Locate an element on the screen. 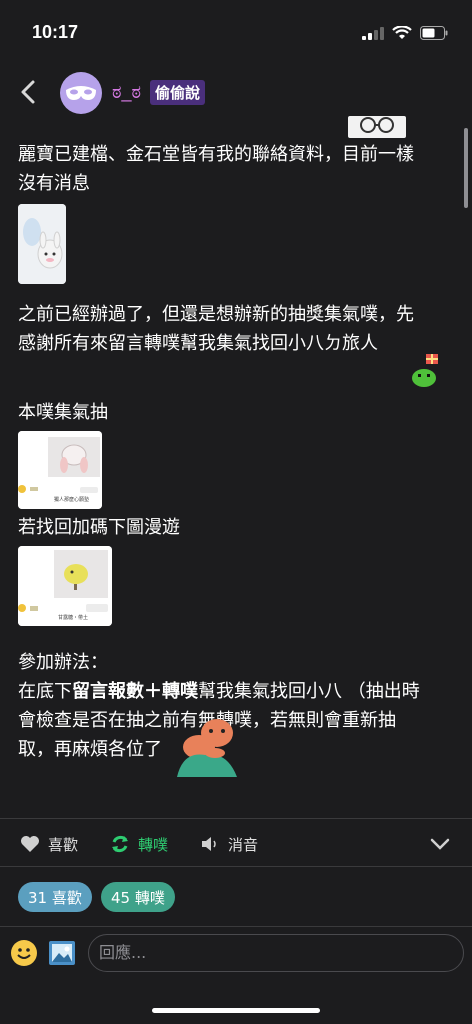  mute-button: 消音 is located at coordinates (229, 844).